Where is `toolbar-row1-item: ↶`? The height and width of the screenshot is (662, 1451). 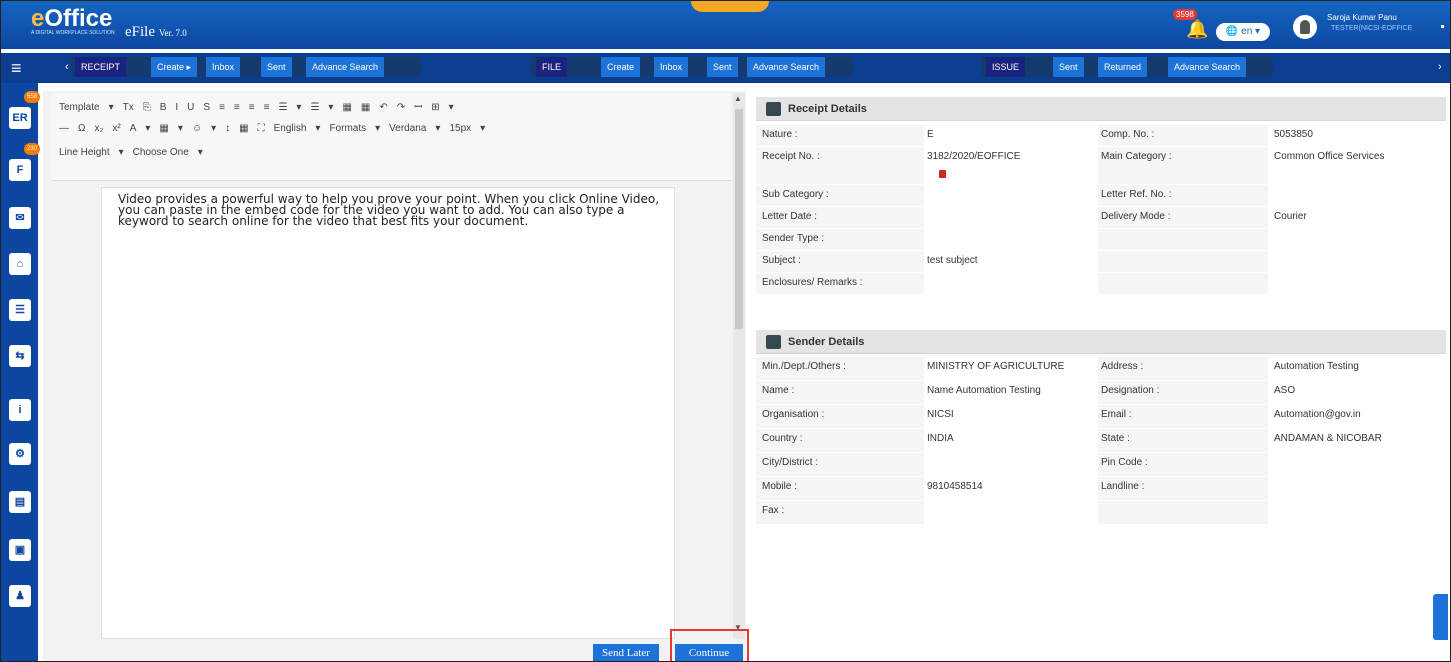 toolbar-row1-item: ↶ is located at coordinates (383, 107).